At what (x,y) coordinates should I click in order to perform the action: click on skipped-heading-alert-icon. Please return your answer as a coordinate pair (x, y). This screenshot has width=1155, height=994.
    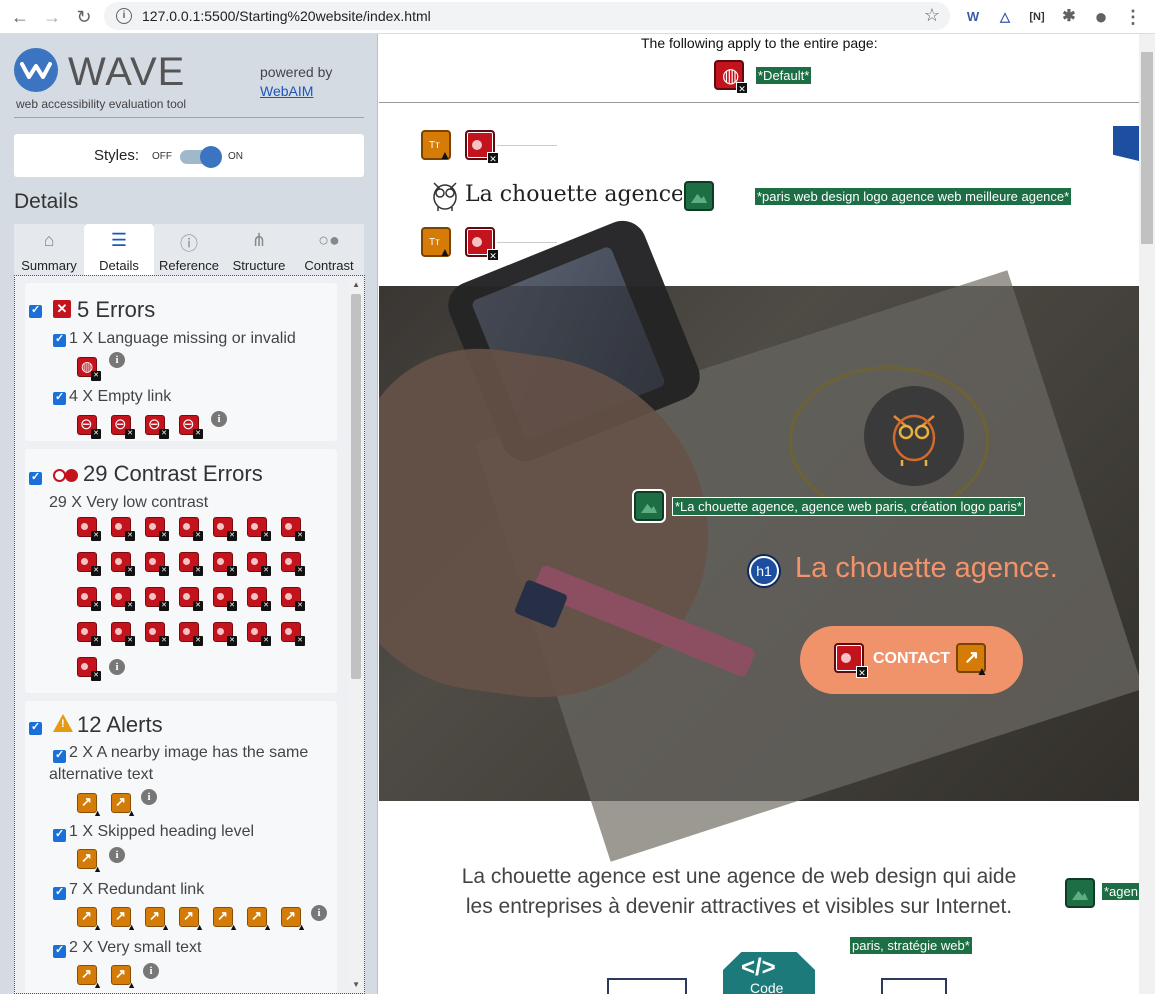
    Looking at the image, I should click on (89, 861).